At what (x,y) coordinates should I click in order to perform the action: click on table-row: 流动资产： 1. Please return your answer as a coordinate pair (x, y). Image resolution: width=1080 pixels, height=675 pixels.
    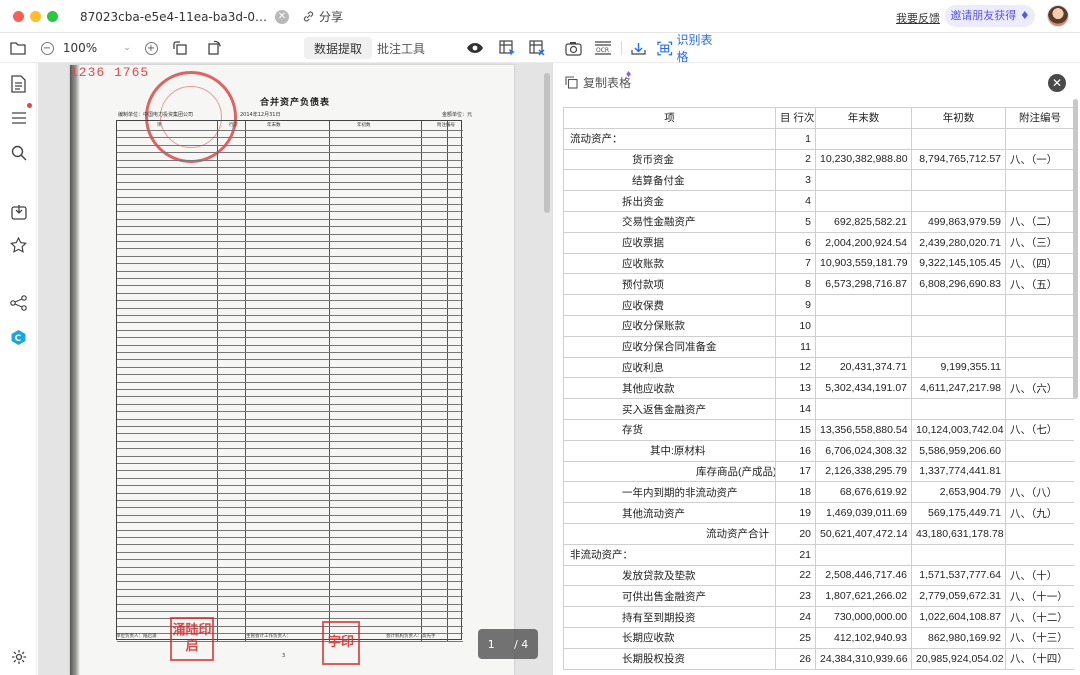
    Looking at the image, I should click on (818, 138).